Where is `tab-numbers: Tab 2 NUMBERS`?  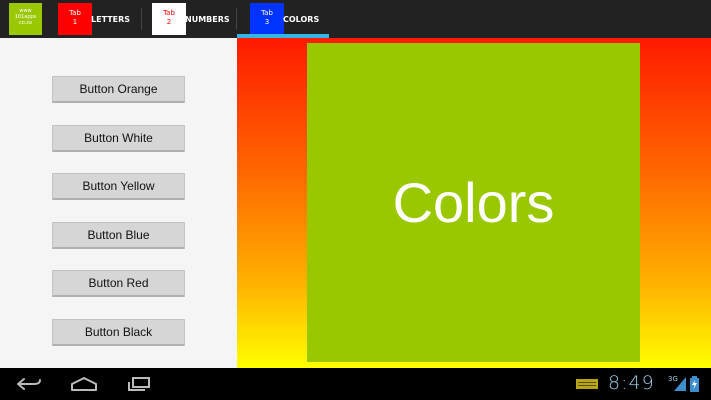 tab-numbers: Tab 2 NUMBERS is located at coordinates (191, 19).